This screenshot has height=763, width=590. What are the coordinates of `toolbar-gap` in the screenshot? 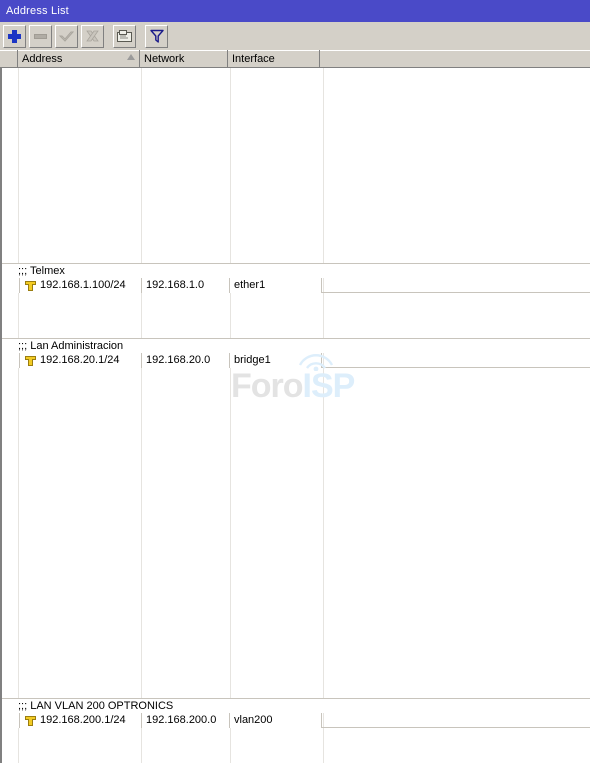 It's located at (107, 36).